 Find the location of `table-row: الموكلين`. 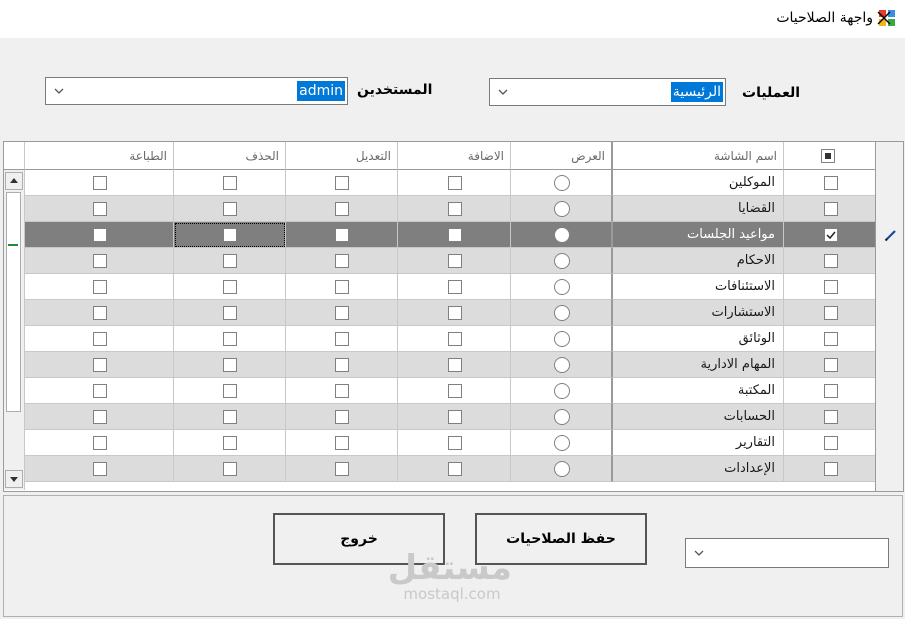

table-row: الموكلين is located at coordinates (439, 183).